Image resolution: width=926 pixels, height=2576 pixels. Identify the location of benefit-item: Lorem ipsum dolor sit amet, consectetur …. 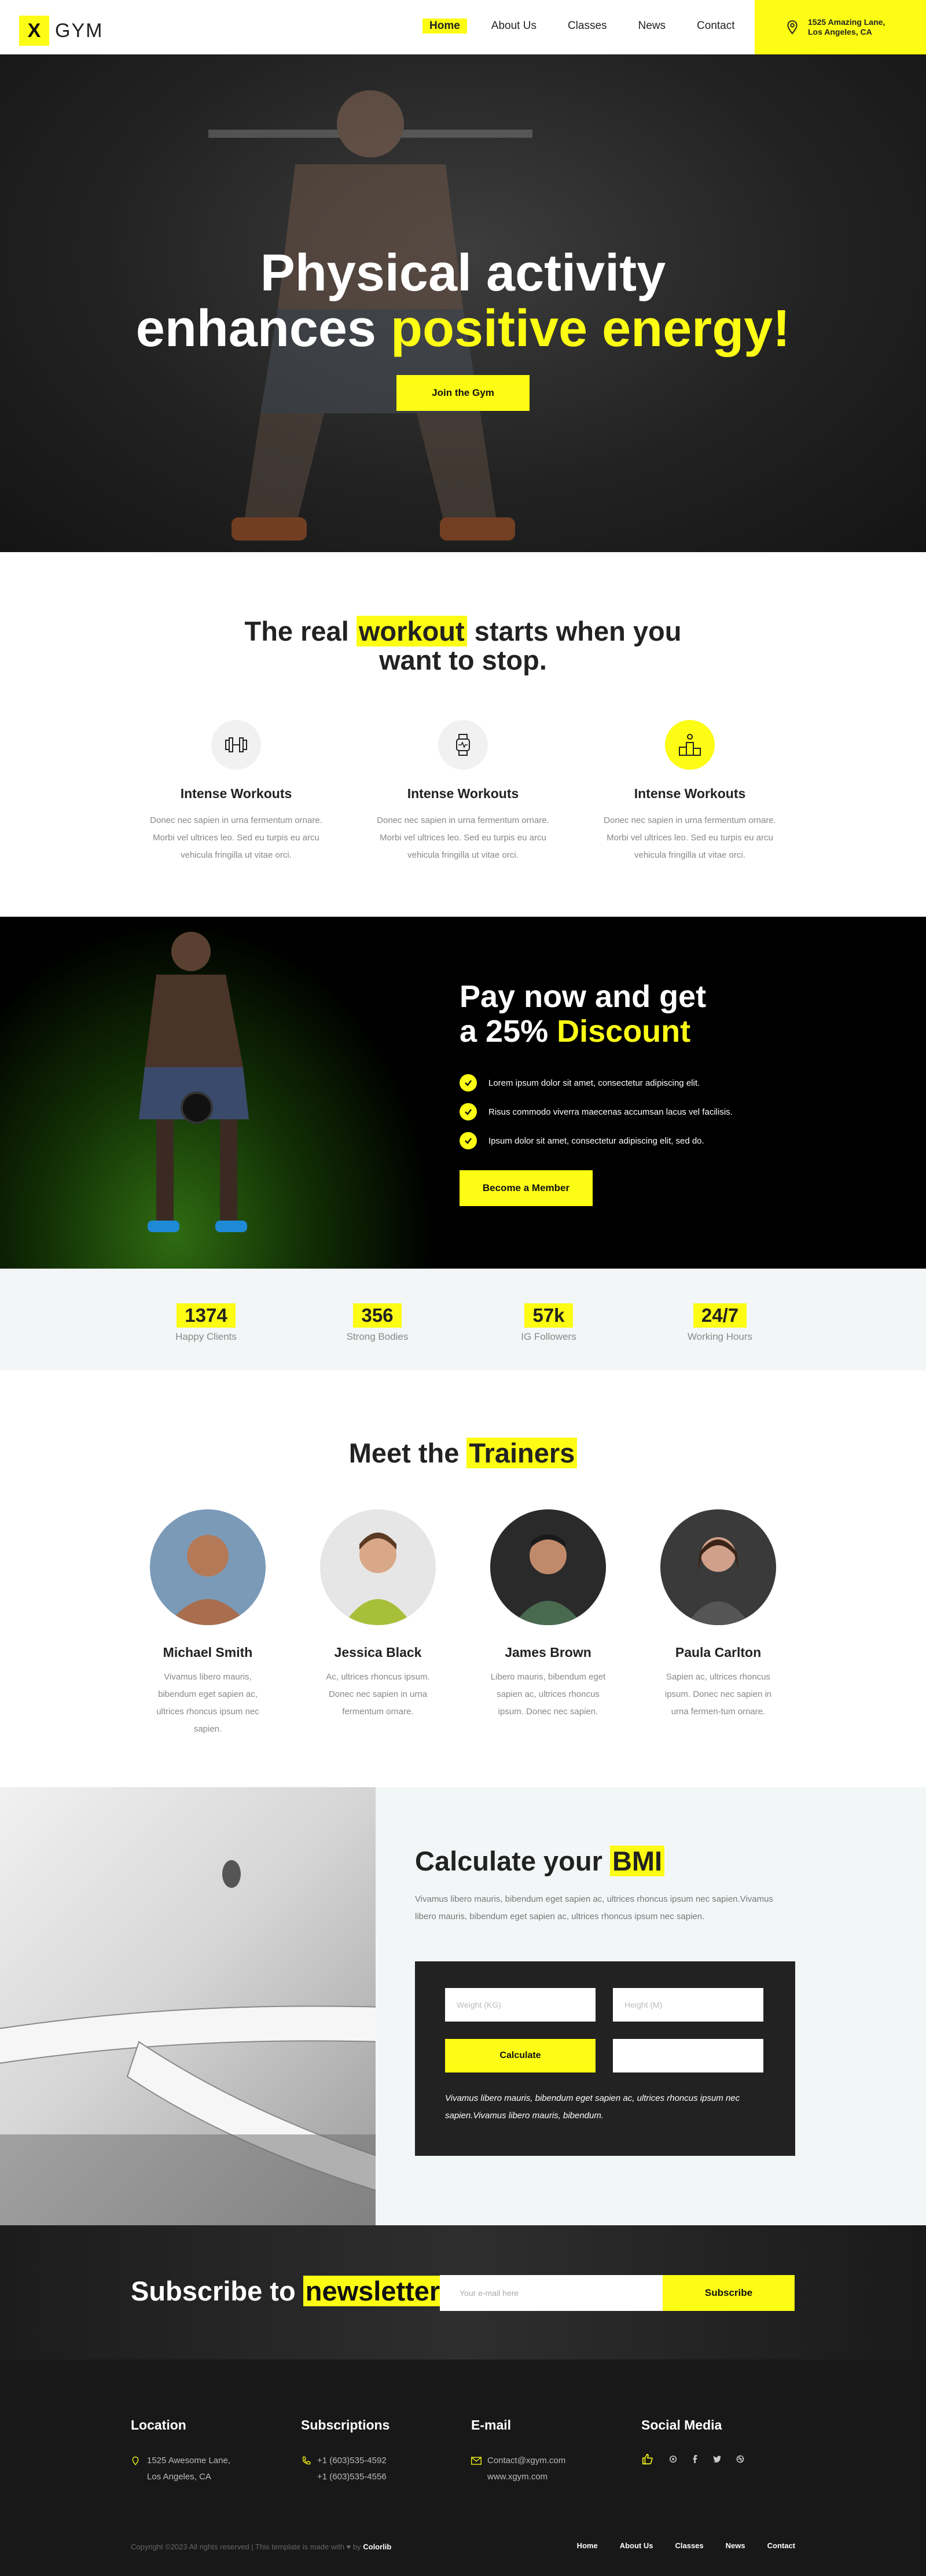
(596, 1082).